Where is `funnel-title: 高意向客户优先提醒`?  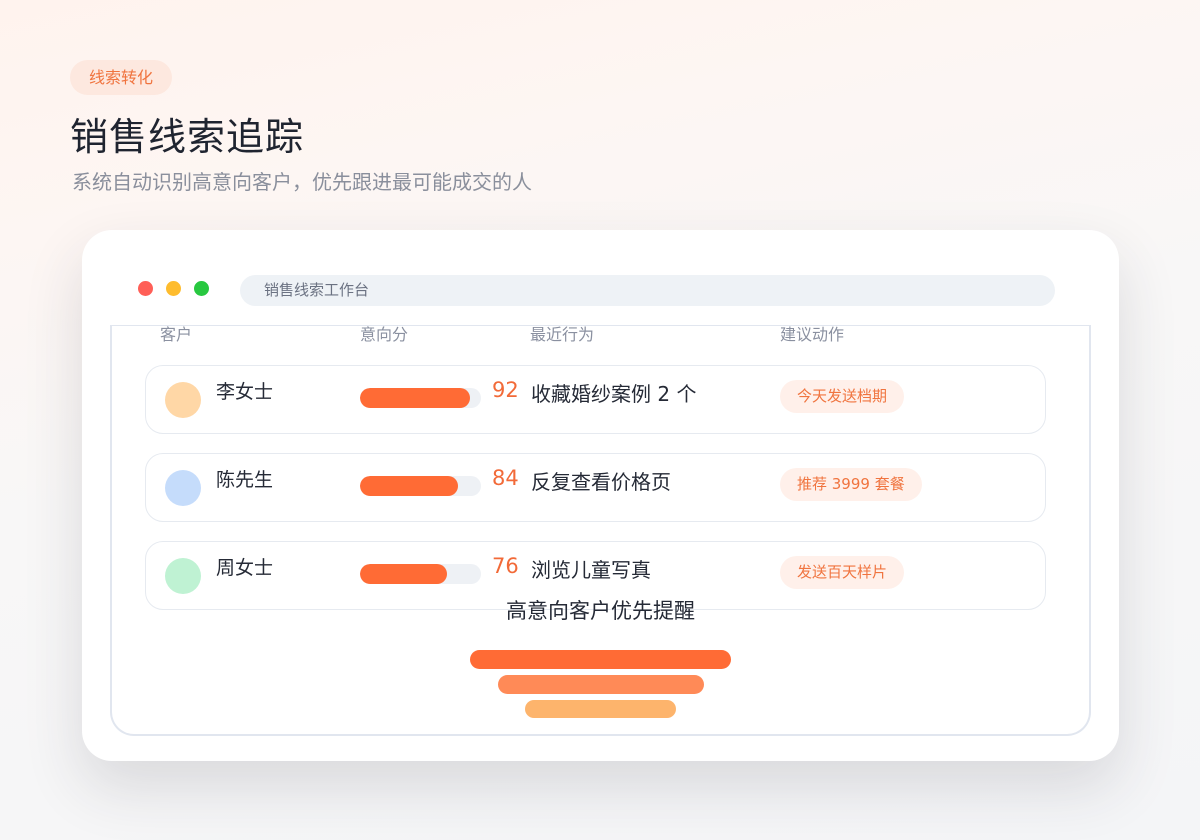 funnel-title: 高意向客户优先提醒 is located at coordinates (600, 611).